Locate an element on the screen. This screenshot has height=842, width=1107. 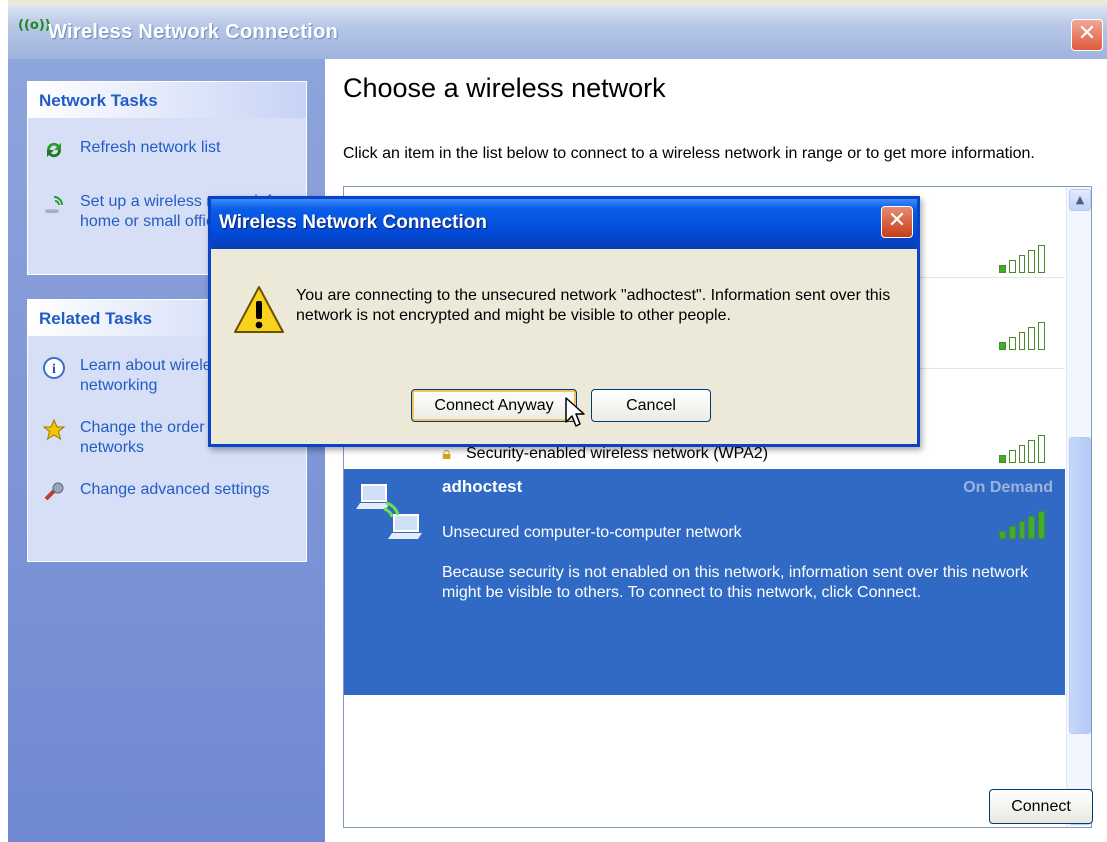
lock-icon: 🔒︎ is located at coordinates (447, 454).